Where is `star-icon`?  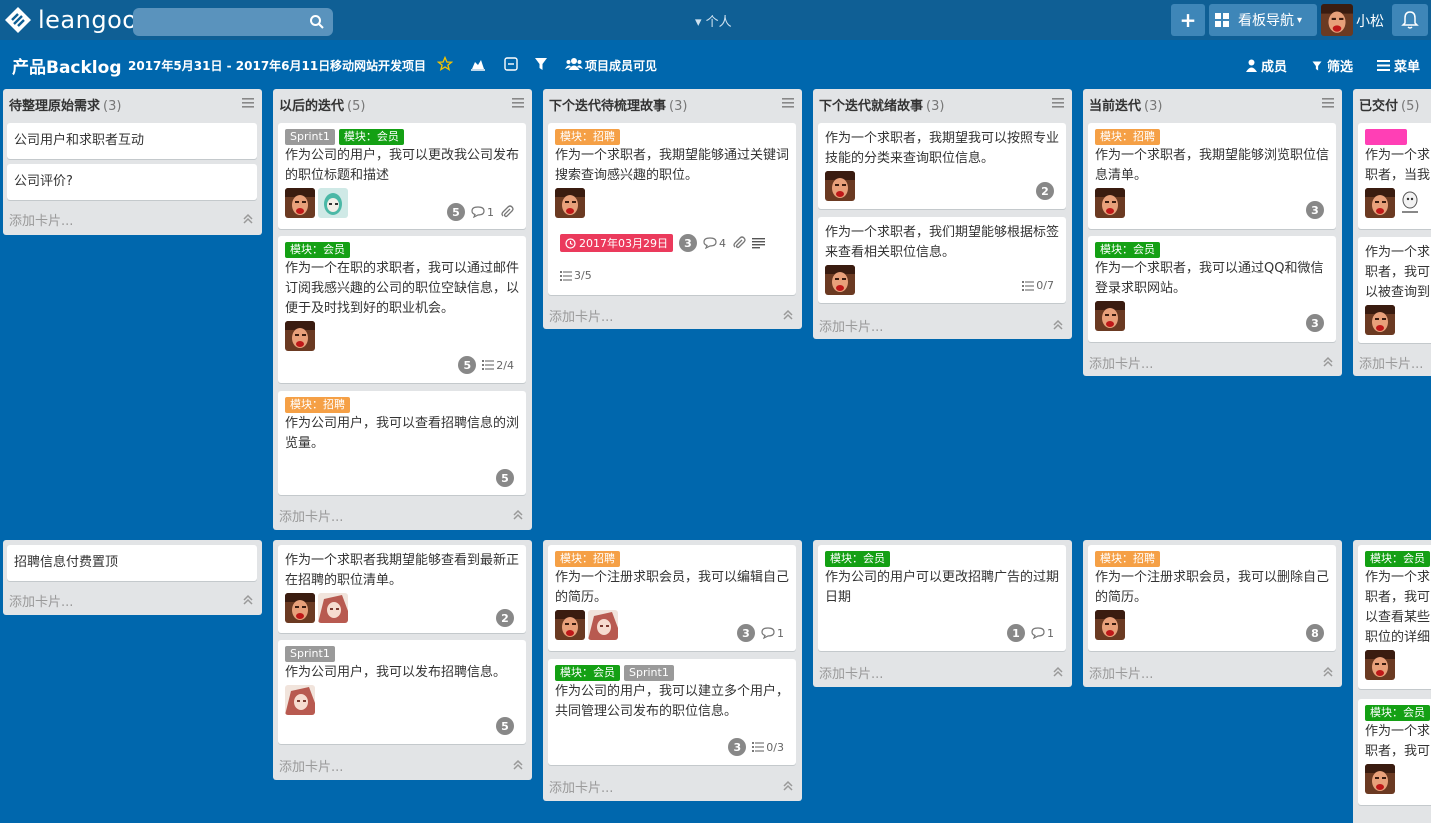 star-icon is located at coordinates (445, 64).